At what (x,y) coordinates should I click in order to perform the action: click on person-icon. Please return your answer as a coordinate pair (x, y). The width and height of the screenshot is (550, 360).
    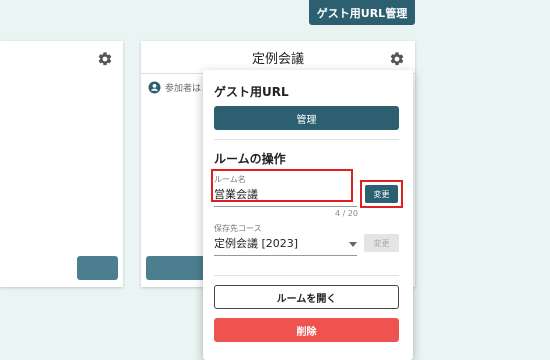
    Looking at the image, I should click on (154, 87).